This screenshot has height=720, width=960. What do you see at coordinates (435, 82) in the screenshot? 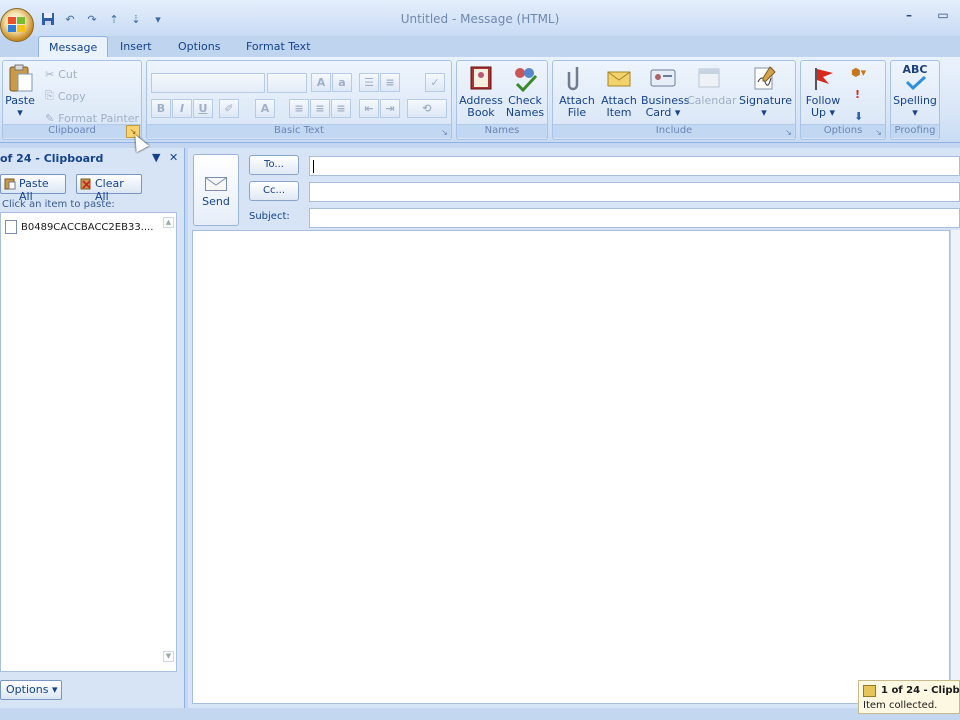
I see `styles-icon: ✓` at bounding box center [435, 82].